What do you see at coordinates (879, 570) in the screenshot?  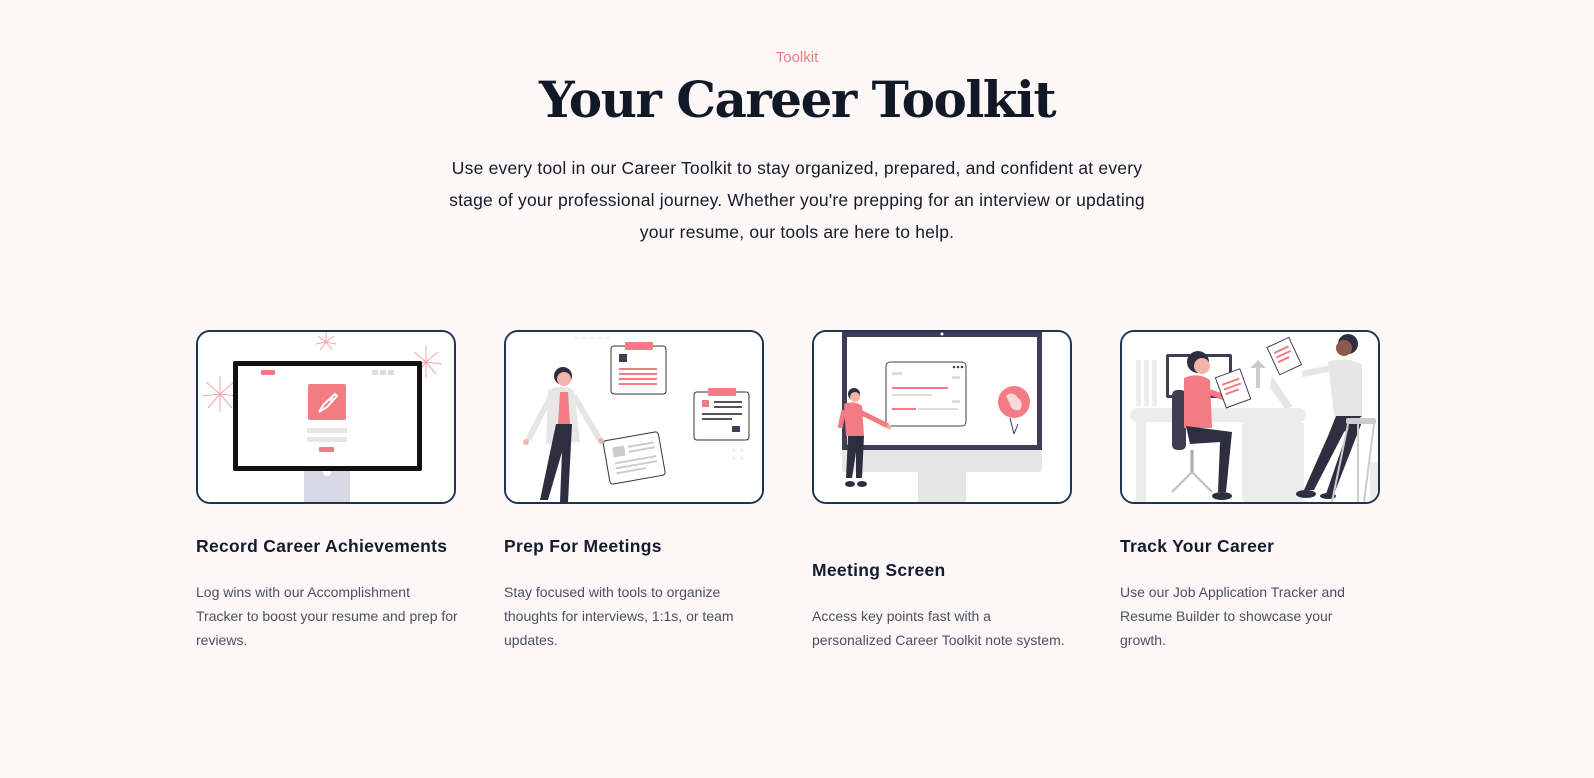 I see `card-title: Meeting Screen` at bounding box center [879, 570].